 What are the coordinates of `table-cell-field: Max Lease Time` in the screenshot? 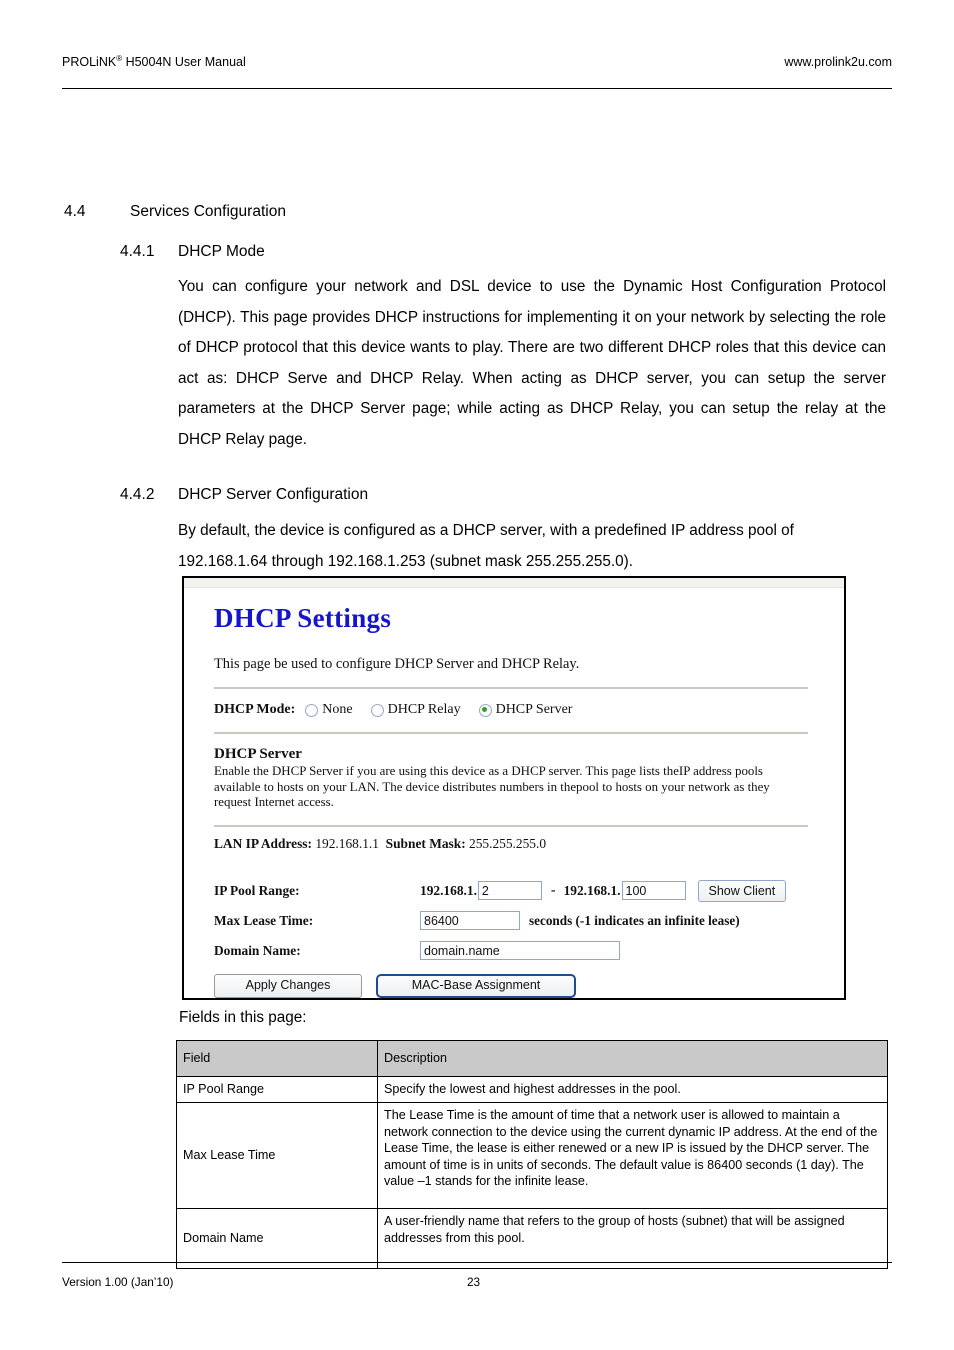 It's located at (277, 1156).